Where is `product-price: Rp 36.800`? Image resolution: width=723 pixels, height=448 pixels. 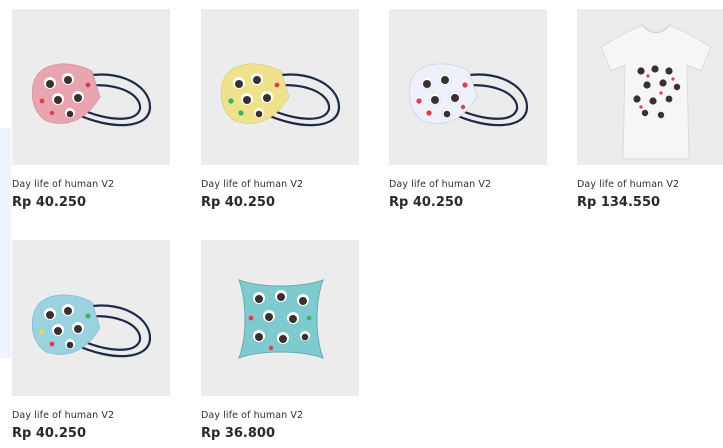
product-price: Rp 36.800 is located at coordinates (238, 433).